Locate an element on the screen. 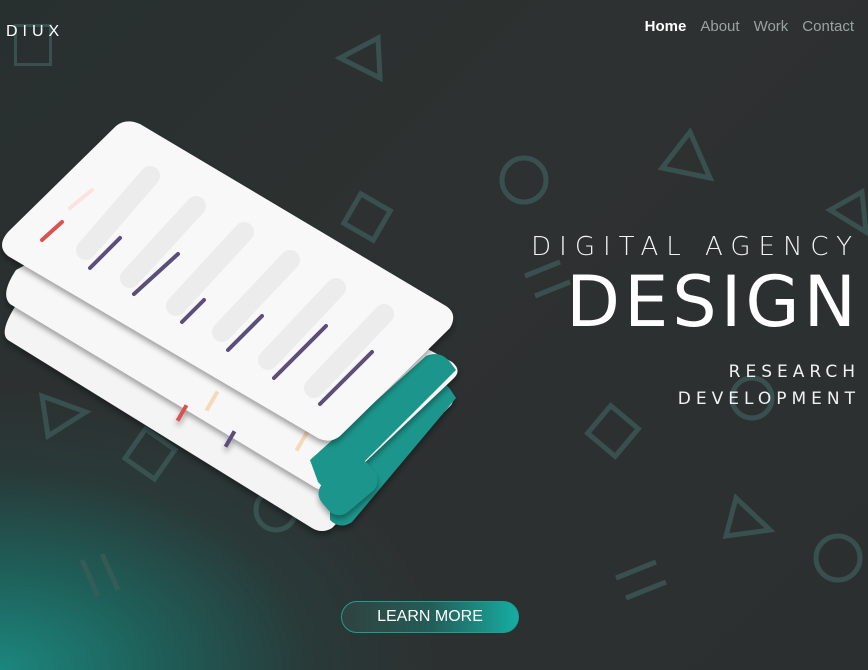 The image size is (868, 670). hero-subtitle: RESEARCH DEVELOPMENT is located at coordinates (695, 386).